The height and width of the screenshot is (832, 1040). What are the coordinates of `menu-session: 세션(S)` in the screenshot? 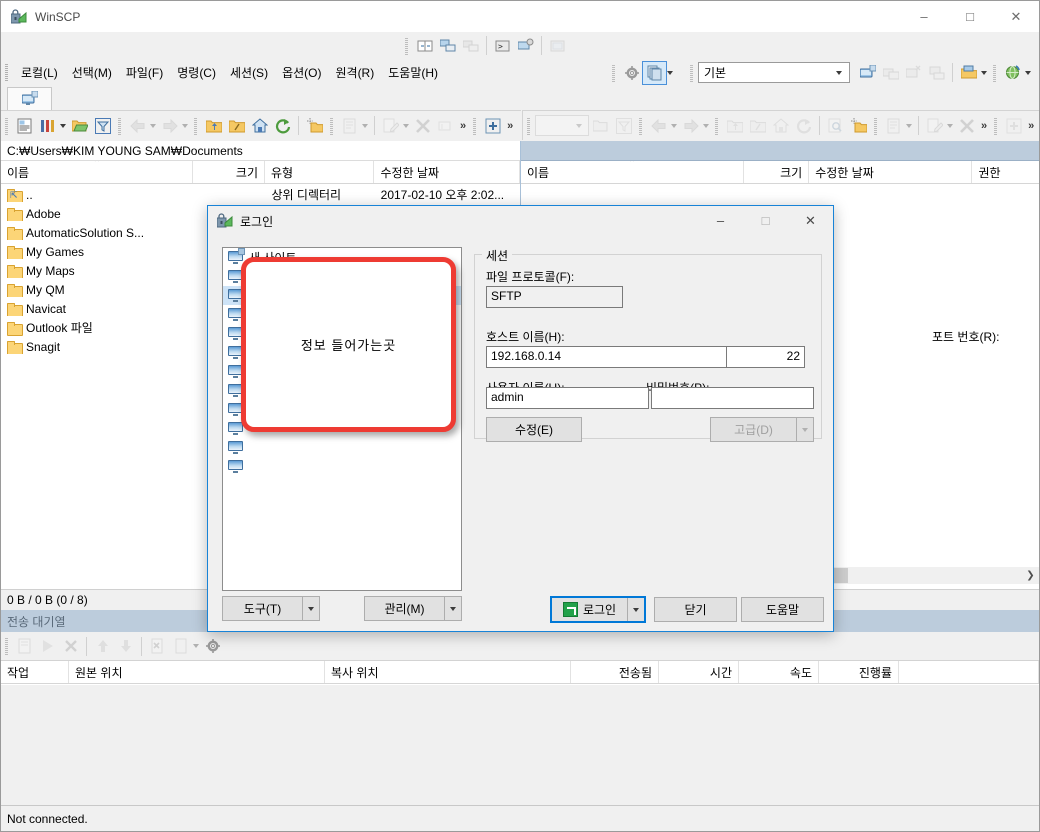 It's located at (249, 72).